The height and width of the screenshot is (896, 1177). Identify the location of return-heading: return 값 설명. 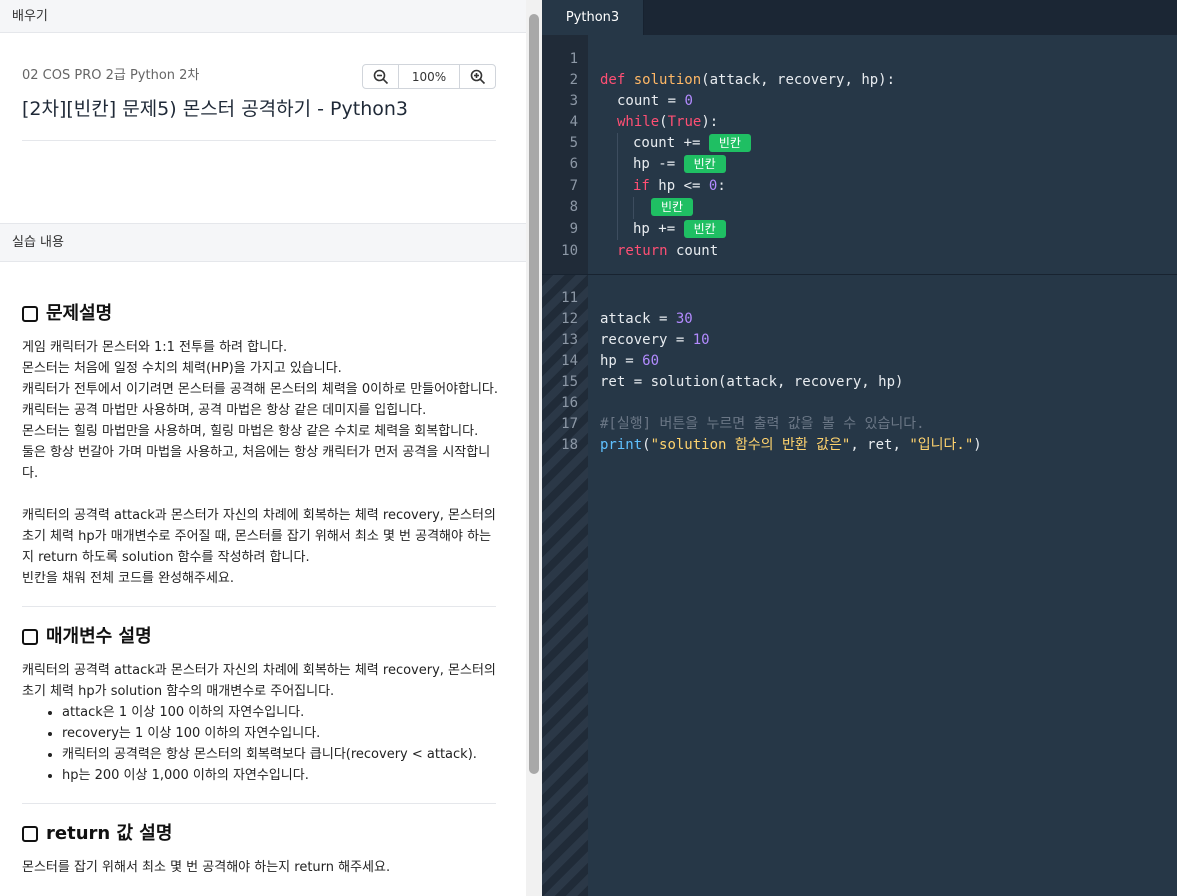
(97, 834).